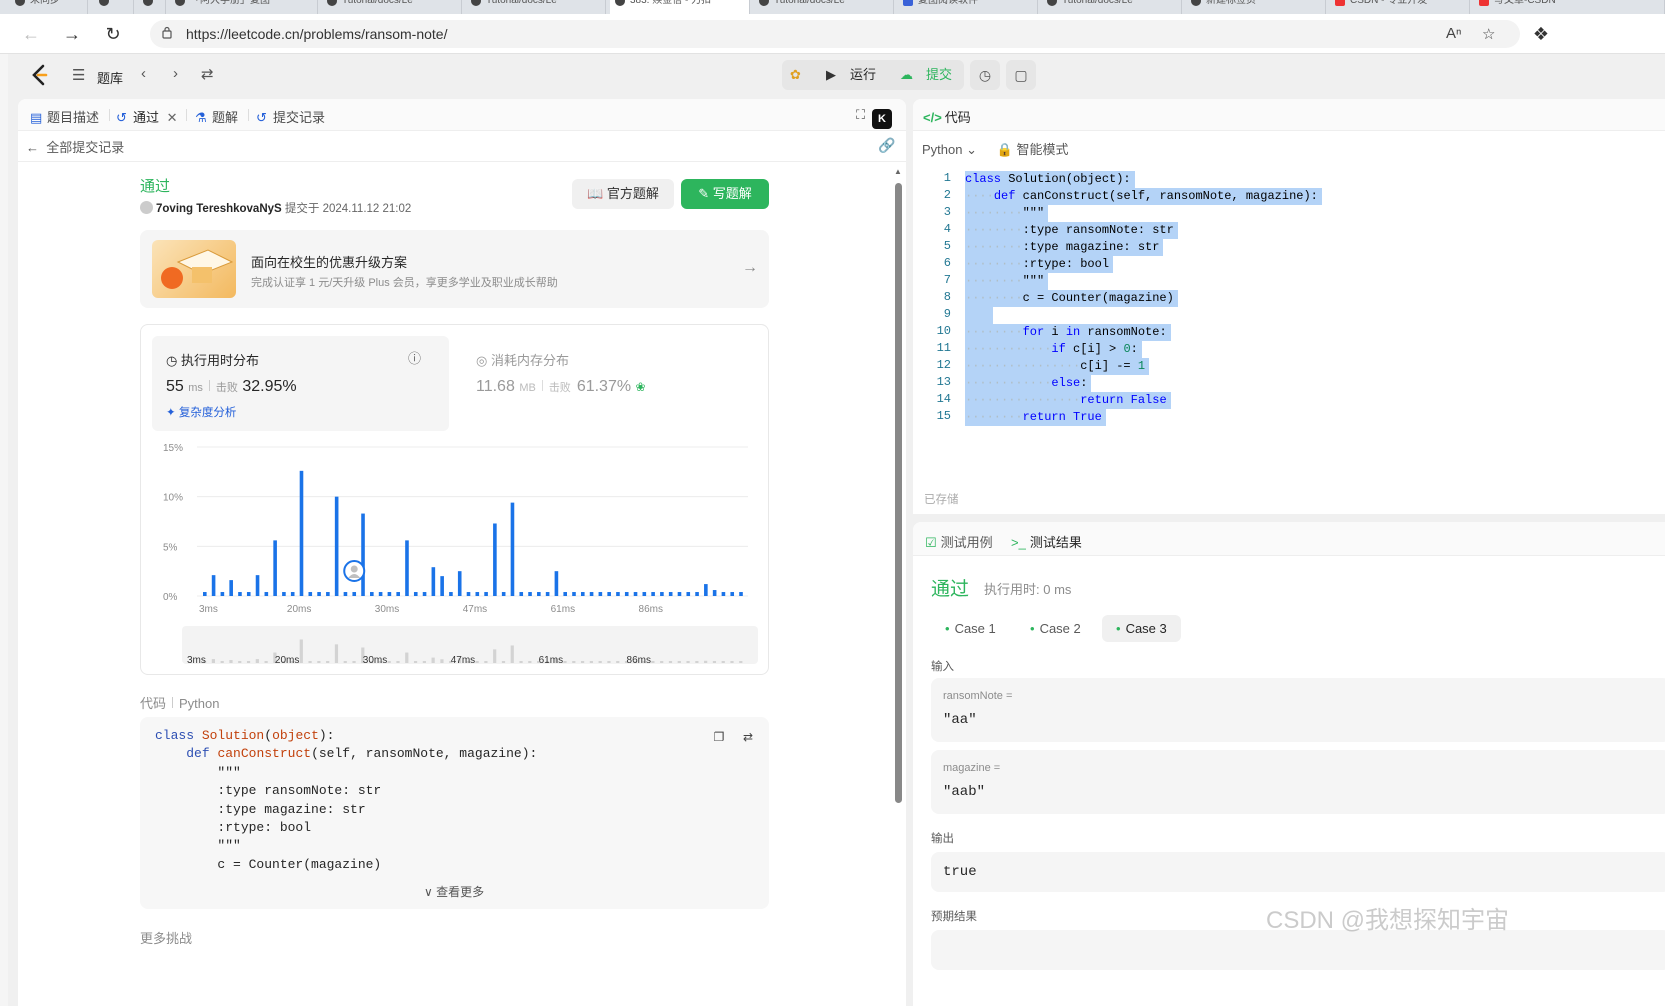 The height and width of the screenshot is (1006, 1665). What do you see at coordinates (290, 116) in the screenshot?
I see `tab-submissions: ↺ 提交记录` at bounding box center [290, 116].